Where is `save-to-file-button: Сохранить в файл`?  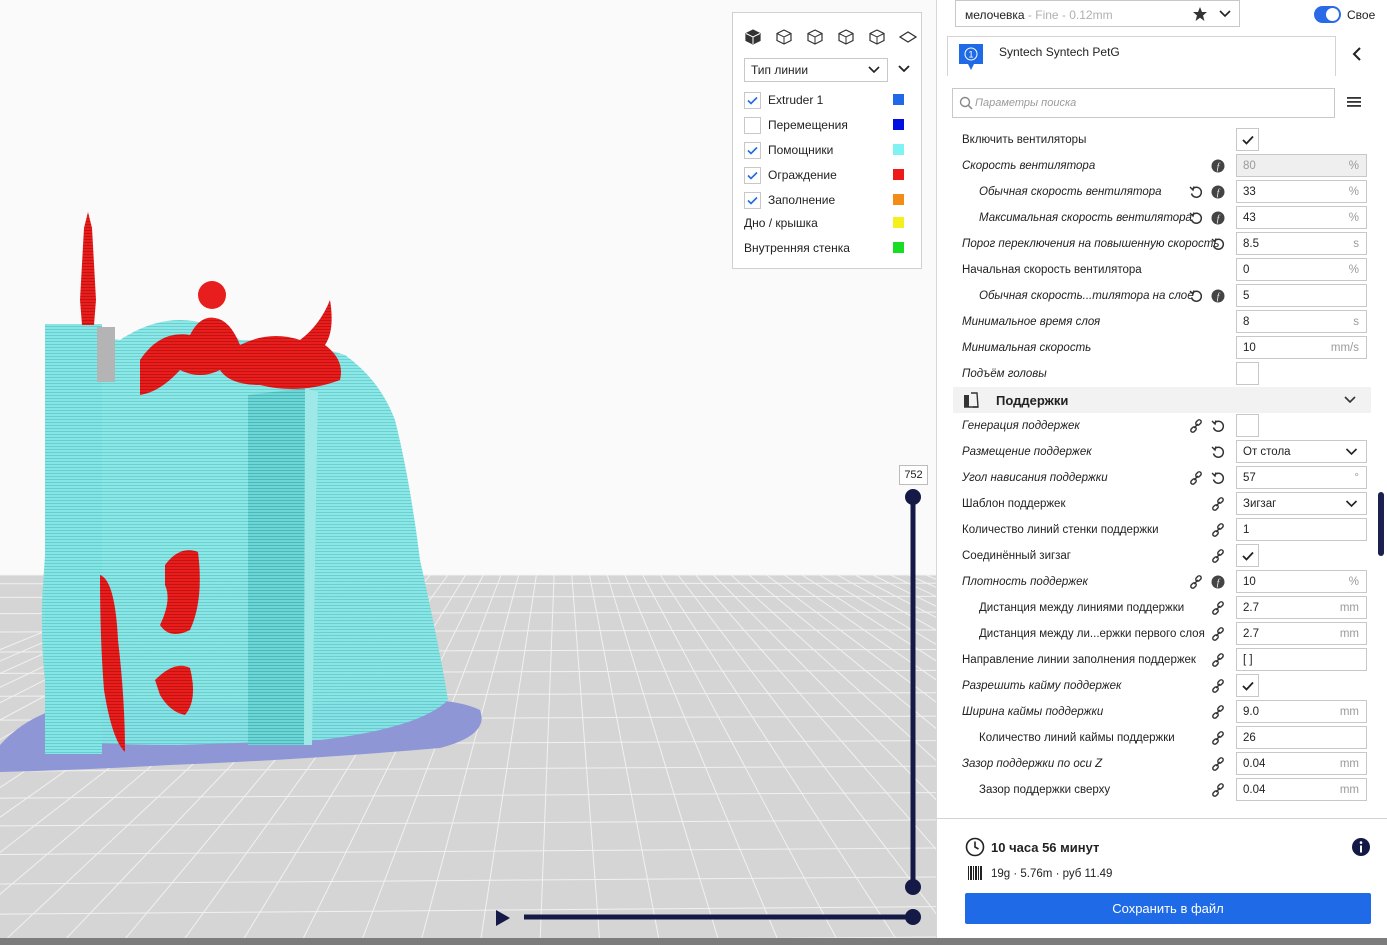 save-to-file-button: Сохранить в файл is located at coordinates (1168, 908).